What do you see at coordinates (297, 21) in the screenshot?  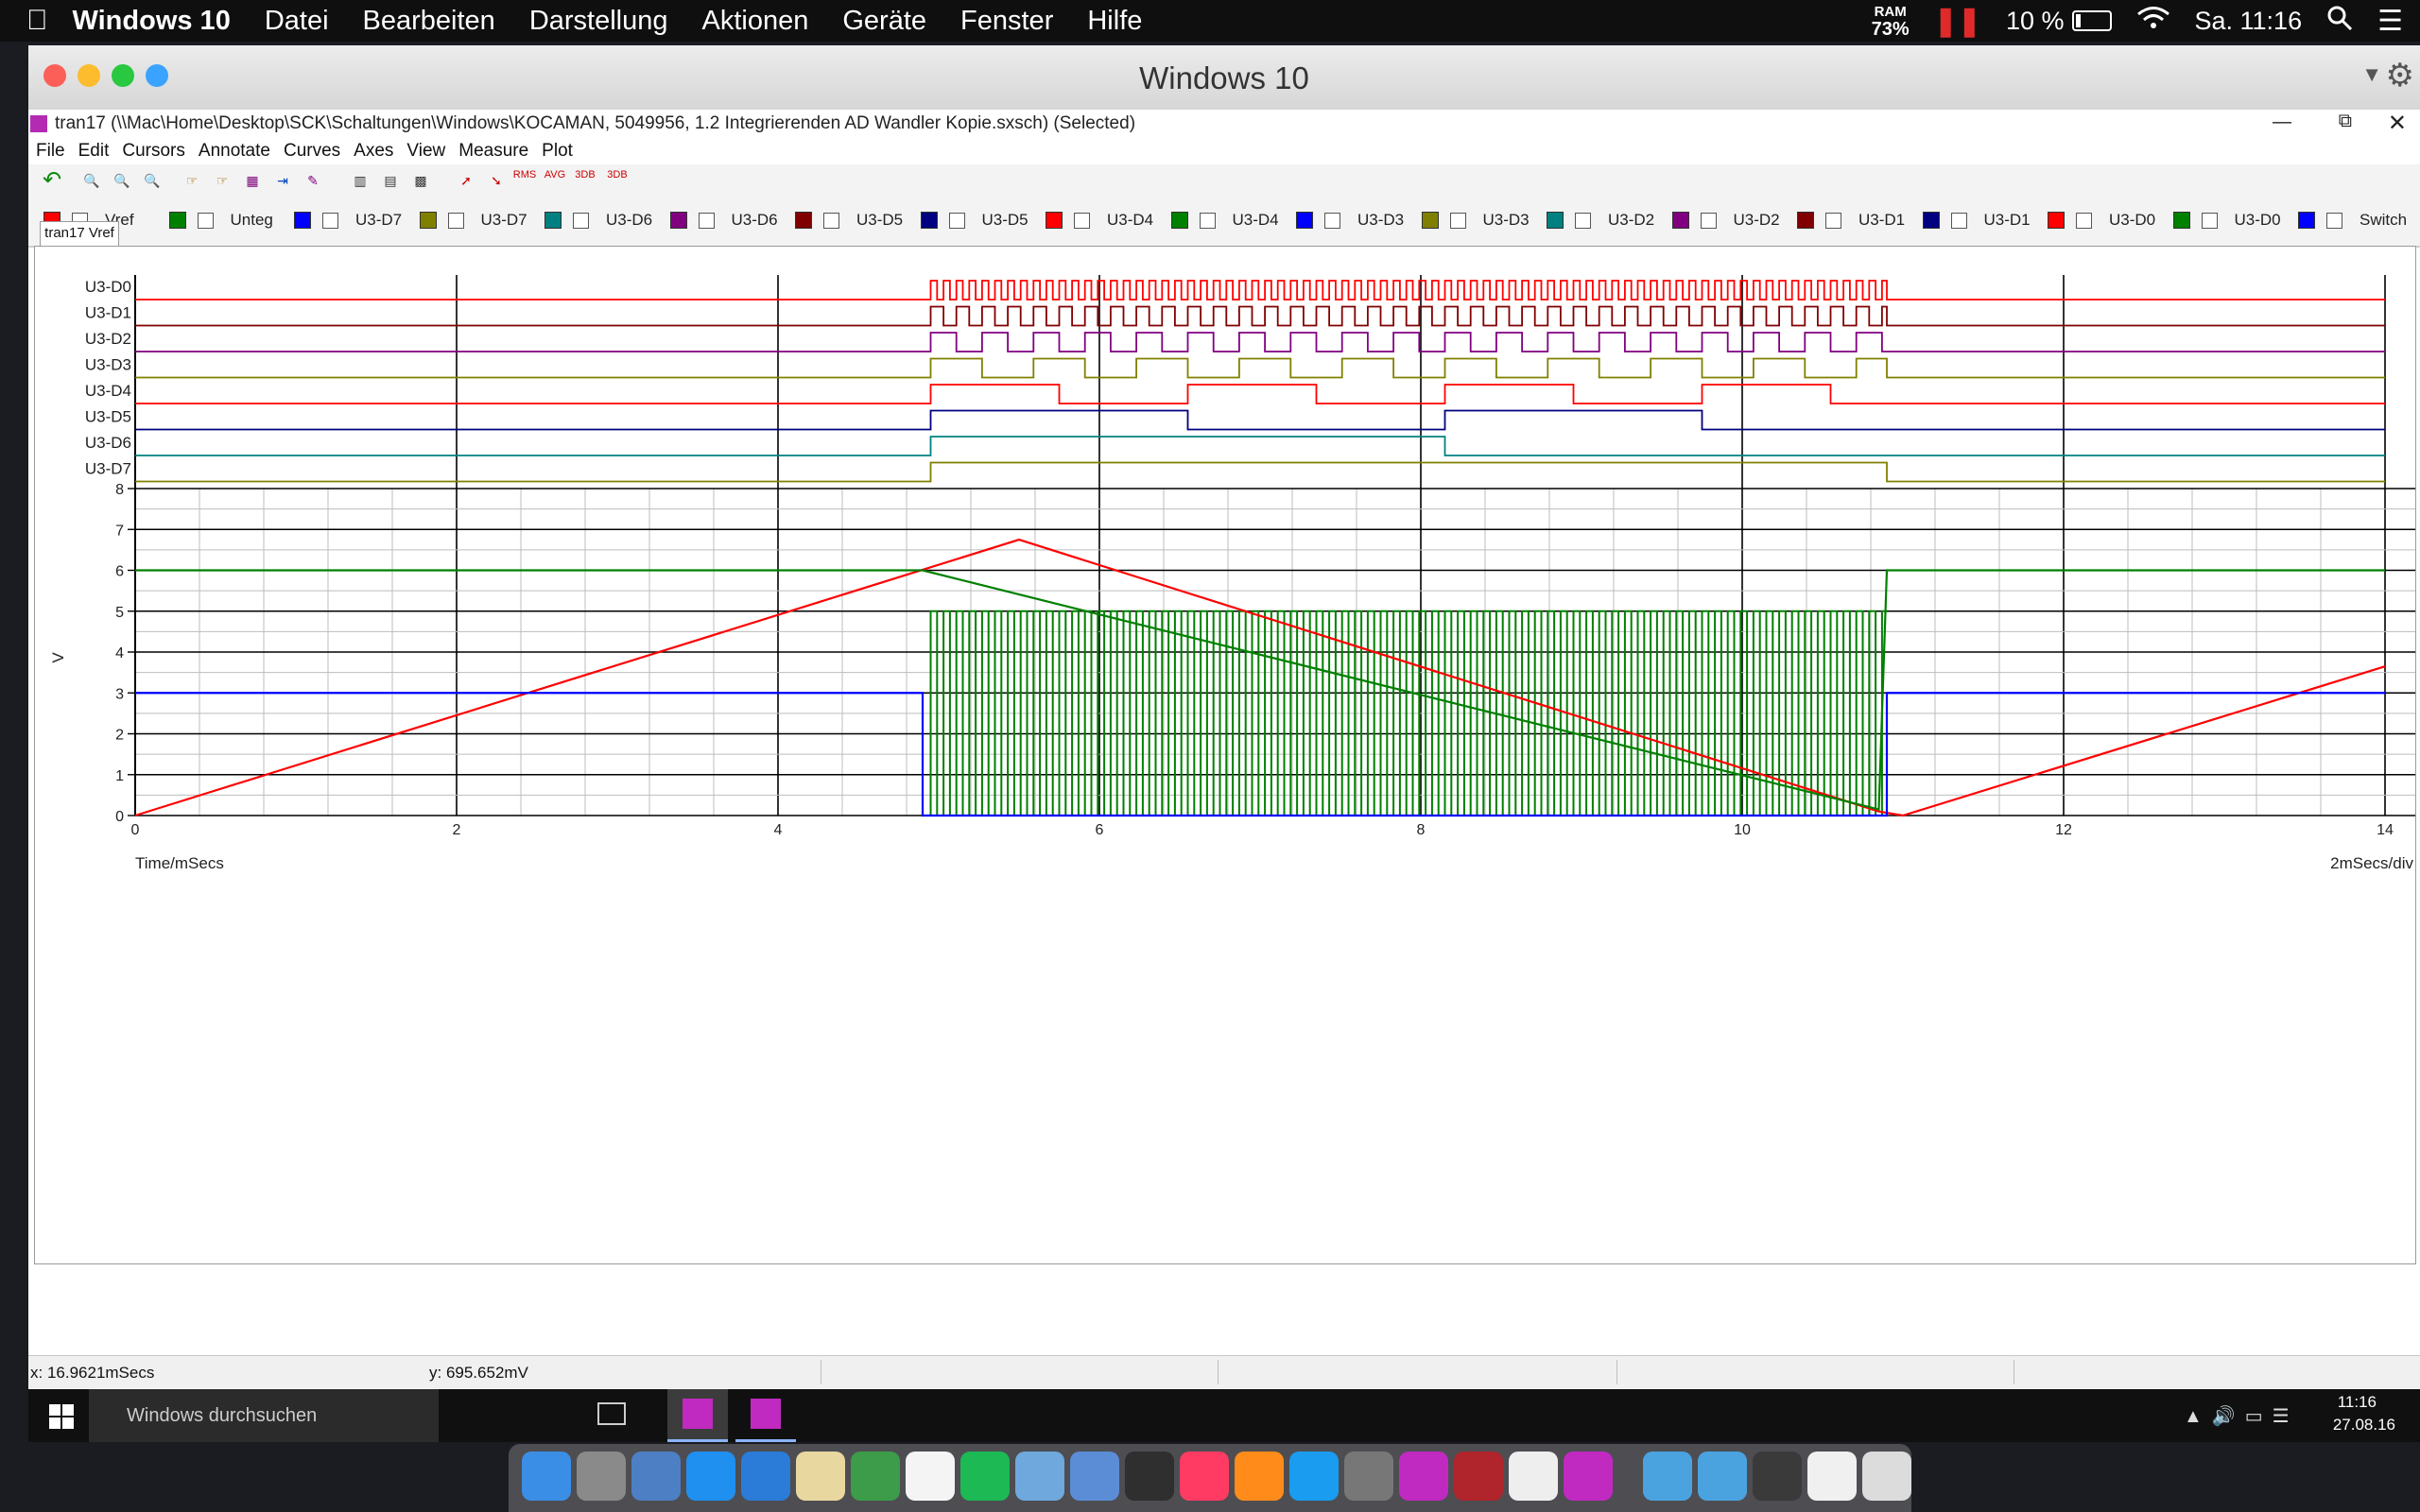 I see `menu-datei: Datei` at bounding box center [297, 21].